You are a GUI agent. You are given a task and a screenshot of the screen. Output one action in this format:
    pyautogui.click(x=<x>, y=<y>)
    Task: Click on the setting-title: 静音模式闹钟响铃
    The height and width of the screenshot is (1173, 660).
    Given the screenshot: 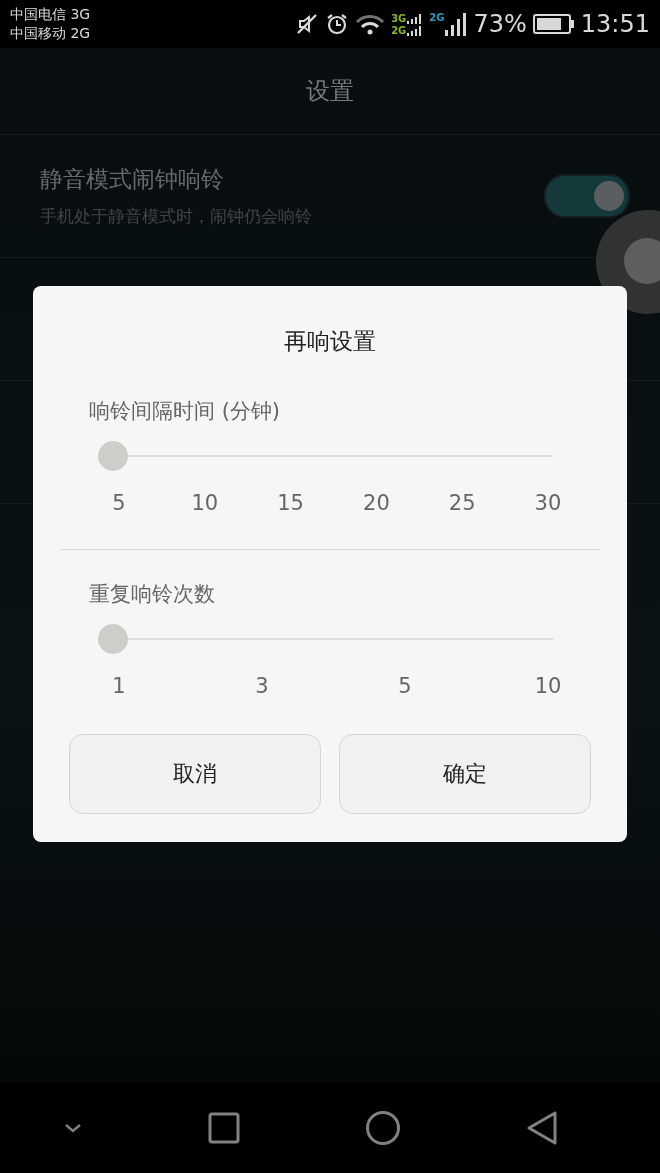 What is the action you would take?
    pyautogui.click(x=132, y=179)
    